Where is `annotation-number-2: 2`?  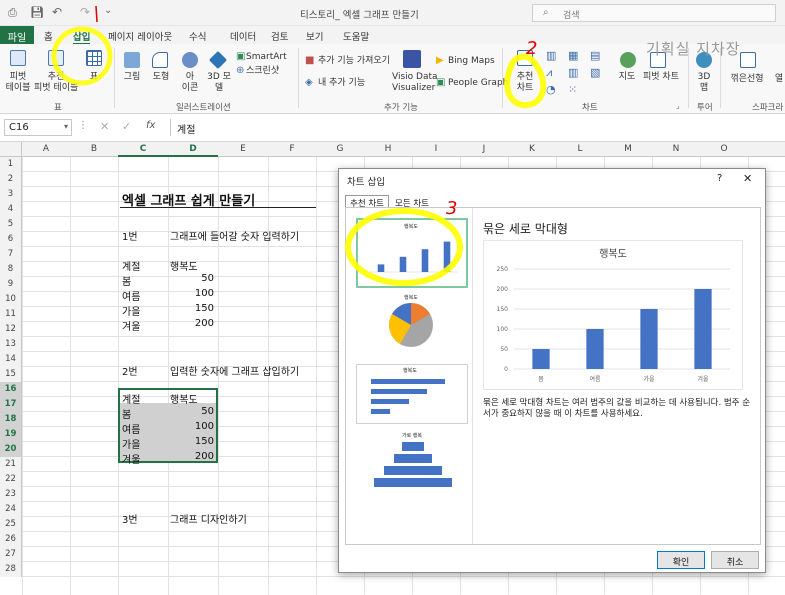
annotation-number-2: 2 is located at coordinates (532, 48).